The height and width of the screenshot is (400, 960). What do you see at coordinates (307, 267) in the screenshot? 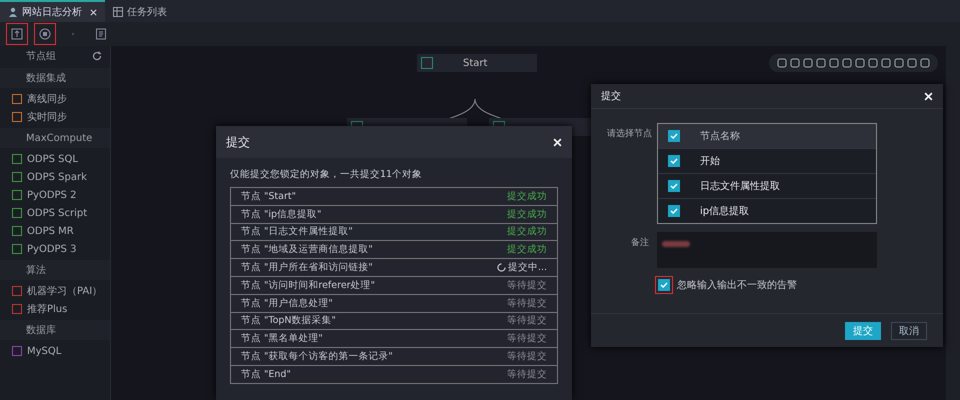
I see `node-name: 节点 "用户所在省和访问链接"` at bounding box center [307, 267].